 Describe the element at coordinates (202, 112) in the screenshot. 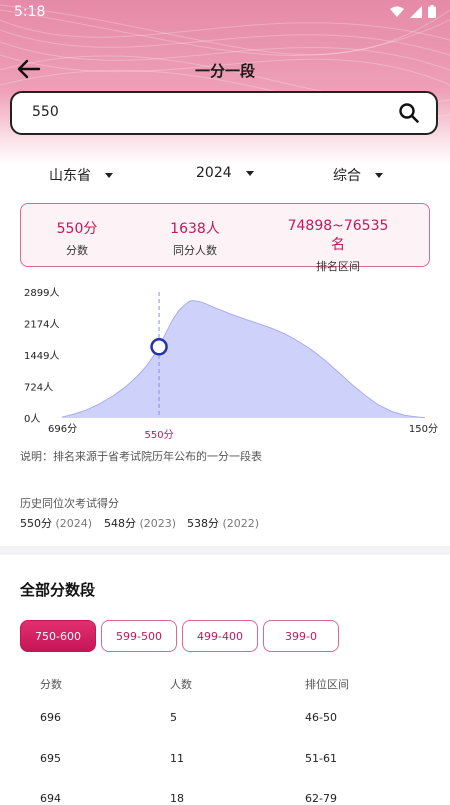

I see `search-input` at that location.